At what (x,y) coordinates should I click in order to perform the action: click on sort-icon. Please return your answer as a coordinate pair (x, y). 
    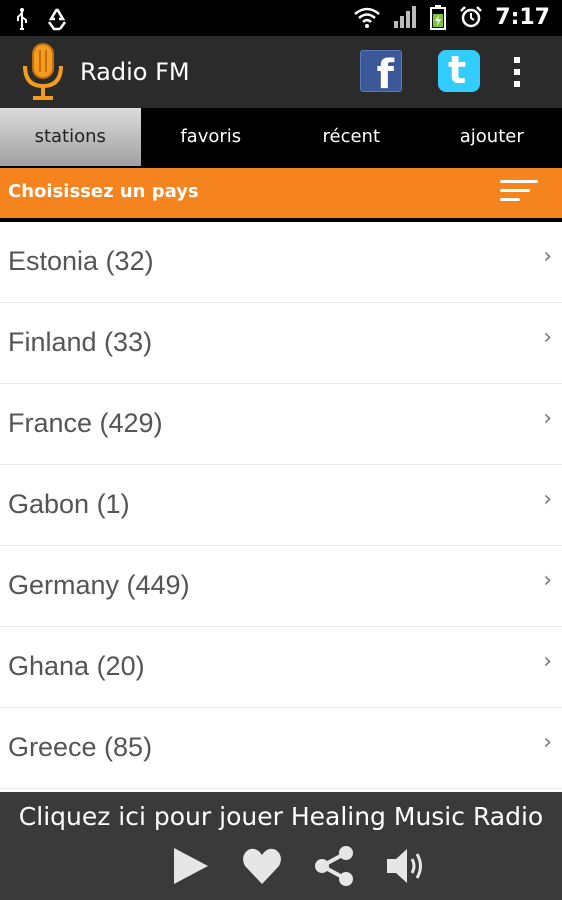
    Looking at the image, I should click on (519, 194).